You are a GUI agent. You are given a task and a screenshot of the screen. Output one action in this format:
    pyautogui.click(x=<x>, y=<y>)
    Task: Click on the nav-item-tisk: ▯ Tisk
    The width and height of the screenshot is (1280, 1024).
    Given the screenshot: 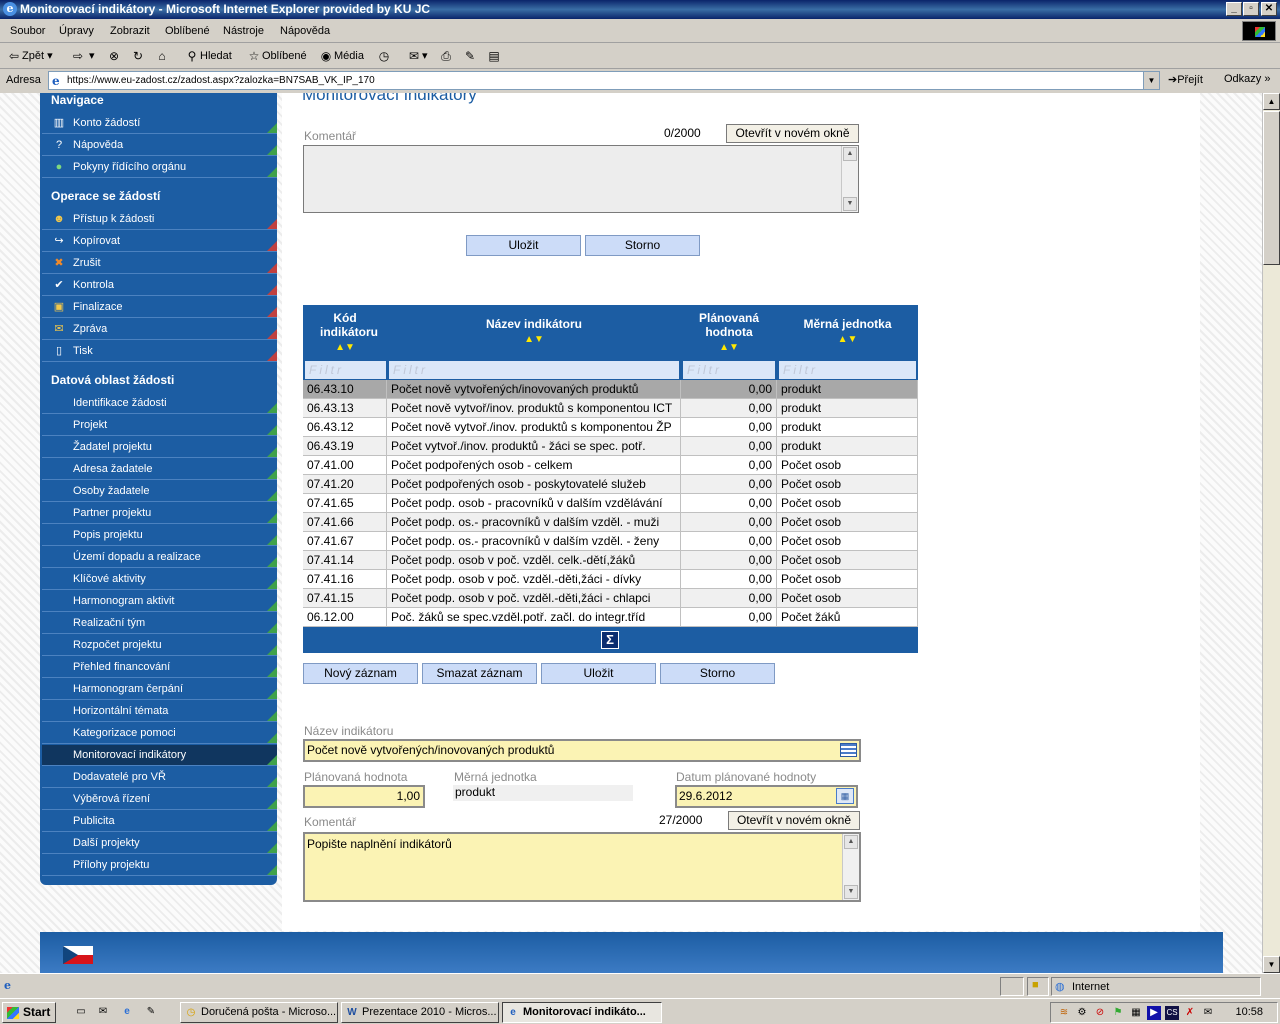 What is the action you would take?
    pyautogui.click(x=159, y=351)
    